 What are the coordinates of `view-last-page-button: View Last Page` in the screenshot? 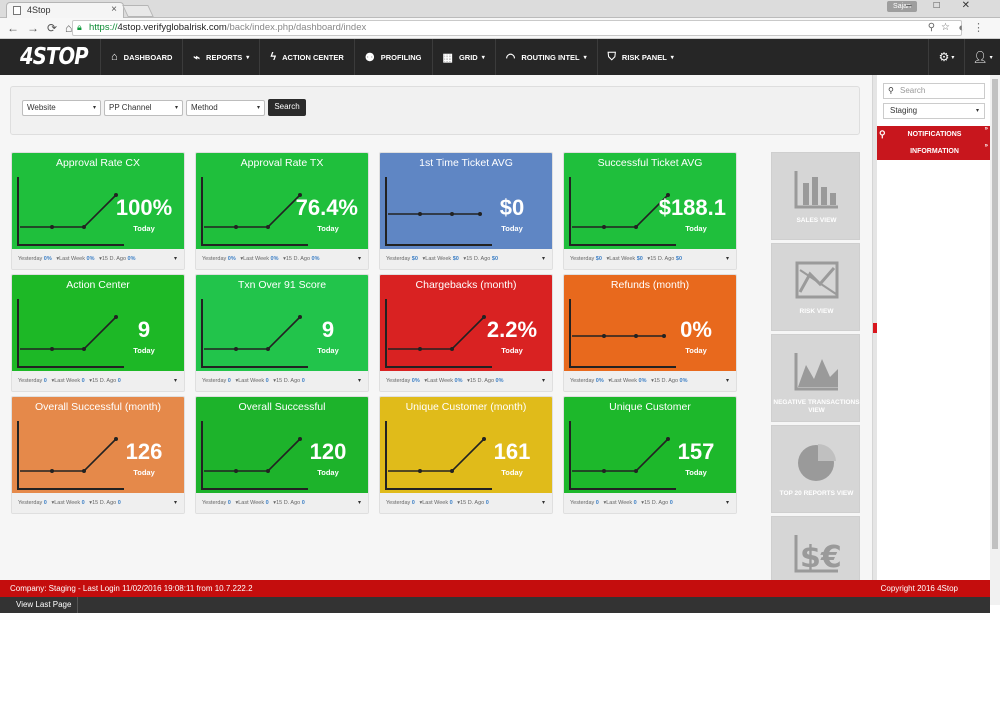 It's located at (44, 605).